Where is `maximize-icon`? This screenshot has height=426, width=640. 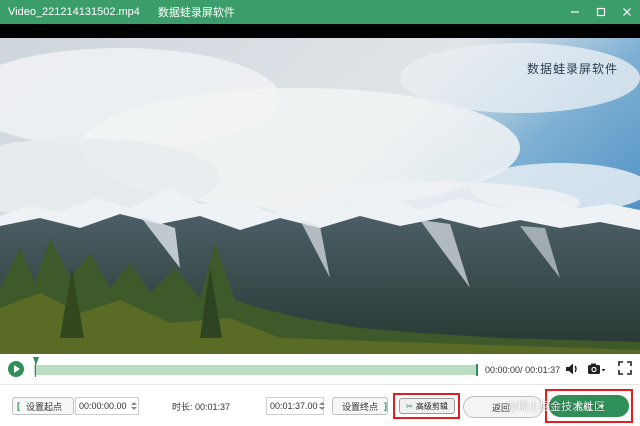 maximize-icon is located at coordinates (601, 12).